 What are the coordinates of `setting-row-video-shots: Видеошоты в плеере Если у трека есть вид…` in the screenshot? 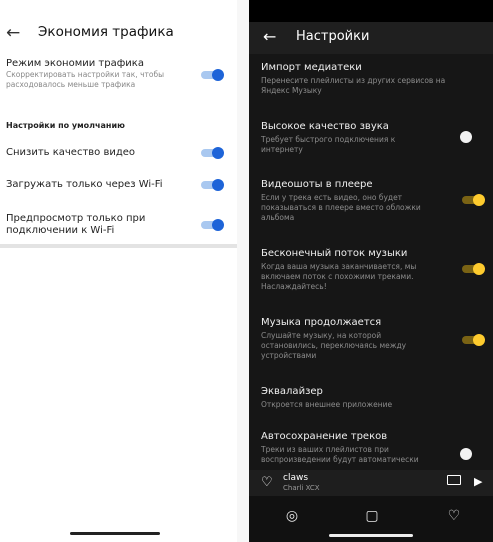 It's located at (356, 201).